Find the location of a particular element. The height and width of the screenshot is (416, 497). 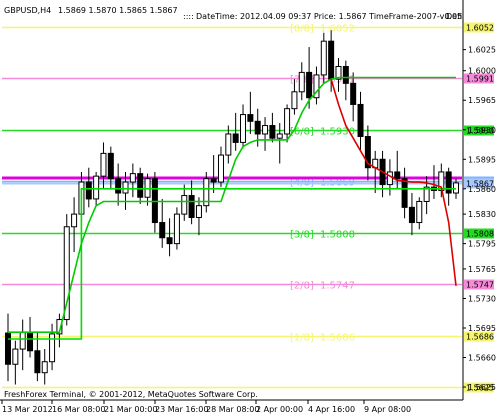

chart-symbol-label: GBPUSD,H4 is located at coordinates (27, 10).